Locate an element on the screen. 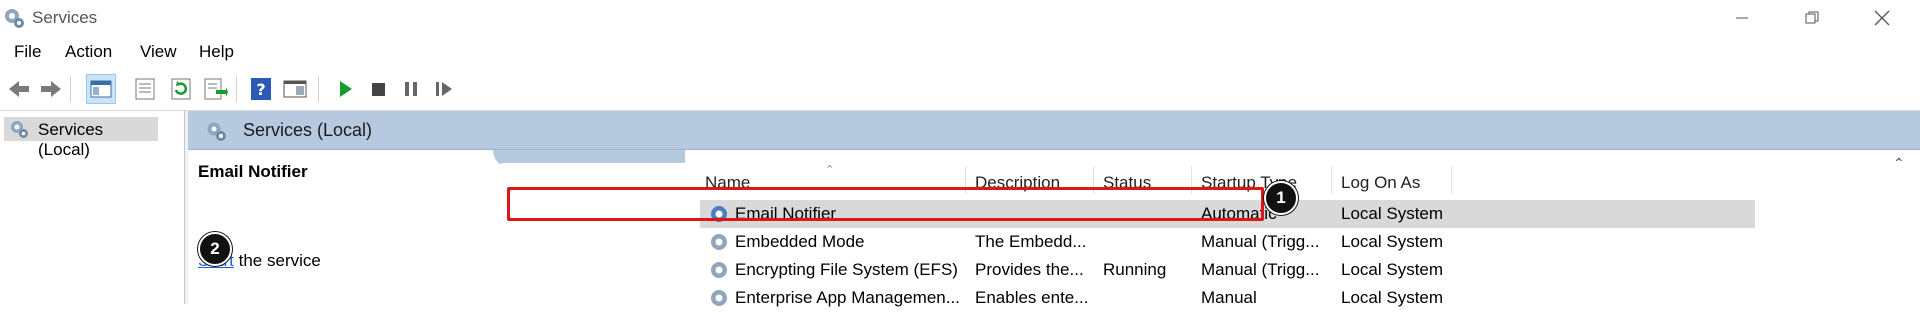  menu-view: View is located at coordinates (158, 52).